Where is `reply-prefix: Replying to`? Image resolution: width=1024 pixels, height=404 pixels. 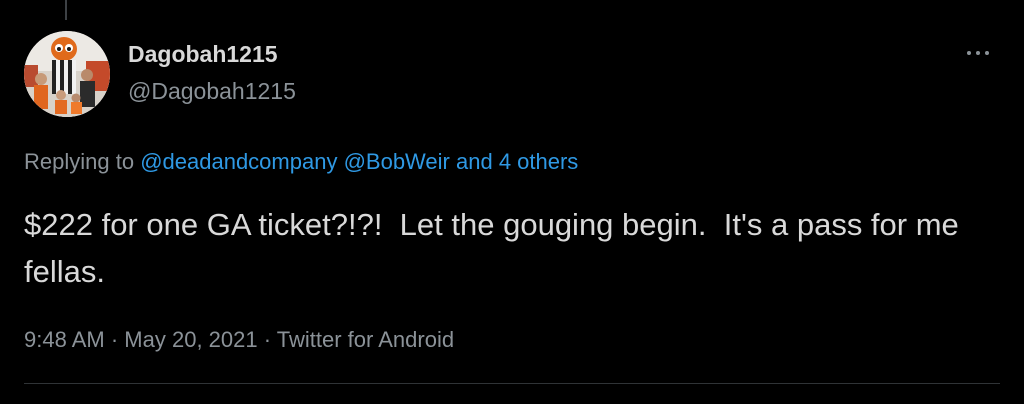 reply-prefix: Replying to is located at coordinates (79, 161).